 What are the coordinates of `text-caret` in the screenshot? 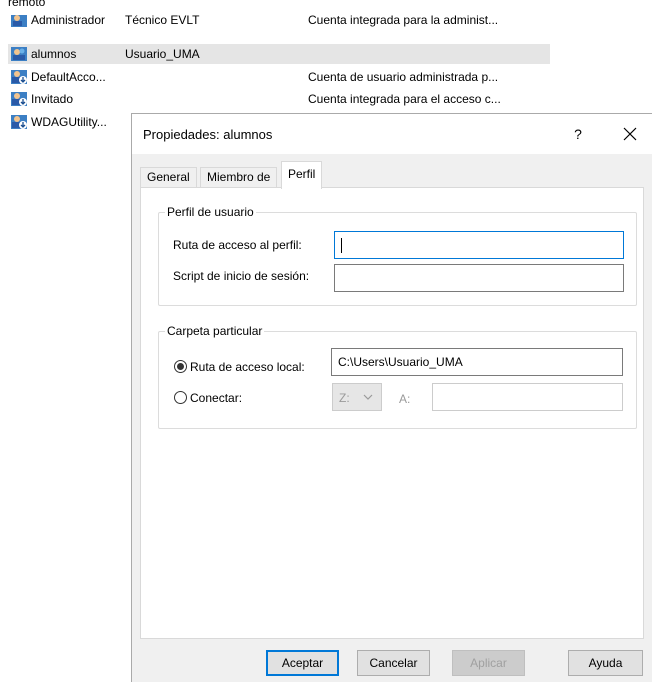 It's located at (341, 245).